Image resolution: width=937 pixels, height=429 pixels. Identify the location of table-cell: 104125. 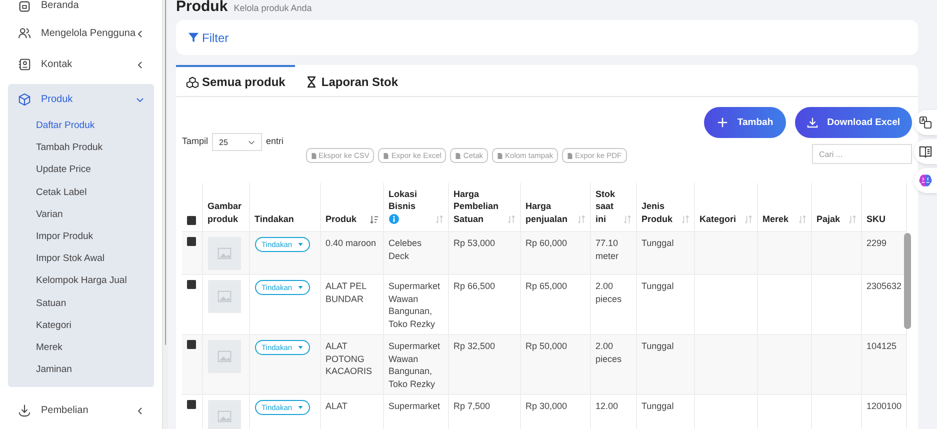
(881, 346).